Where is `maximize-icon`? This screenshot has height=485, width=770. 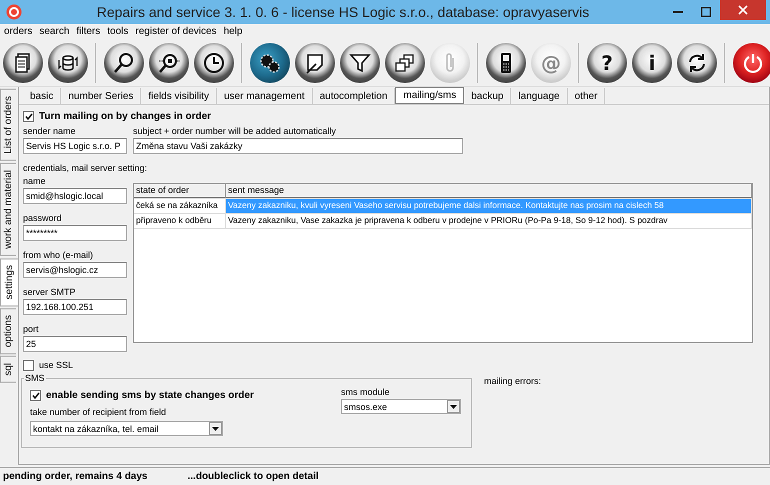 maximize-icon is located at coordinates (706, 12).